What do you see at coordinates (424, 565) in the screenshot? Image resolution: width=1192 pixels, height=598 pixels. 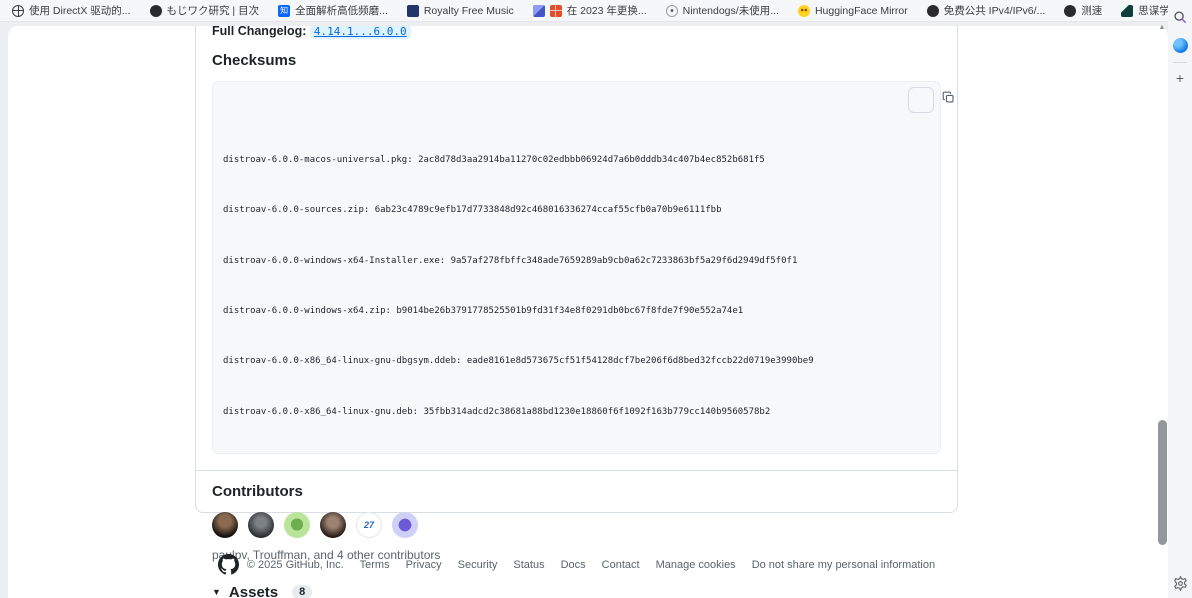 I see `footer-link: Privacy` at bounding box center [424, 565].